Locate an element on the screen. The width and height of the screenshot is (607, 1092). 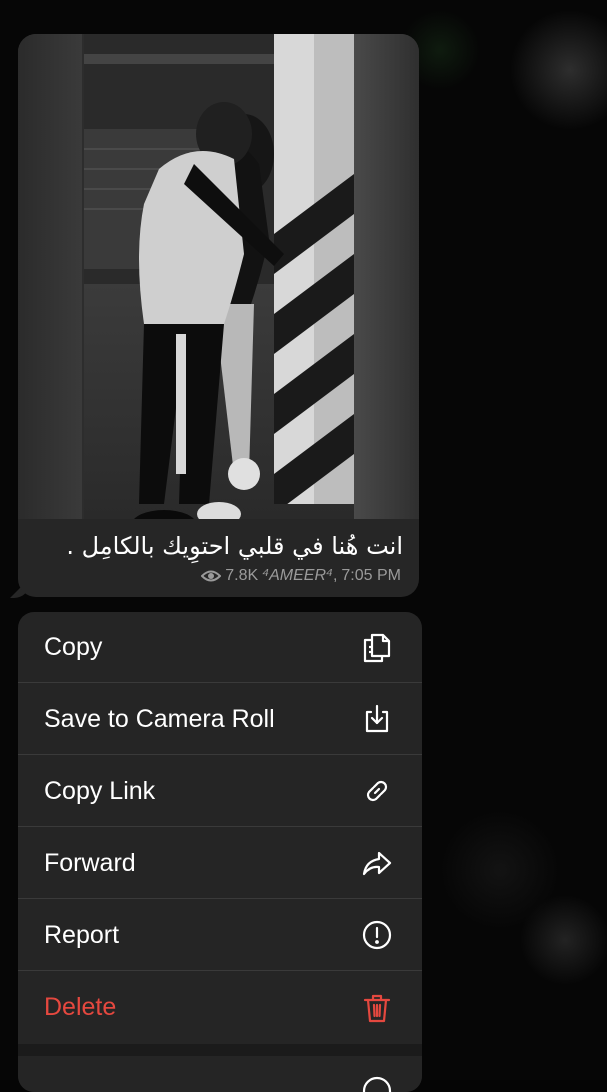
save-to-camera-roll-menu-item: Save to Camera Roll is located at coordinates (220, 719).